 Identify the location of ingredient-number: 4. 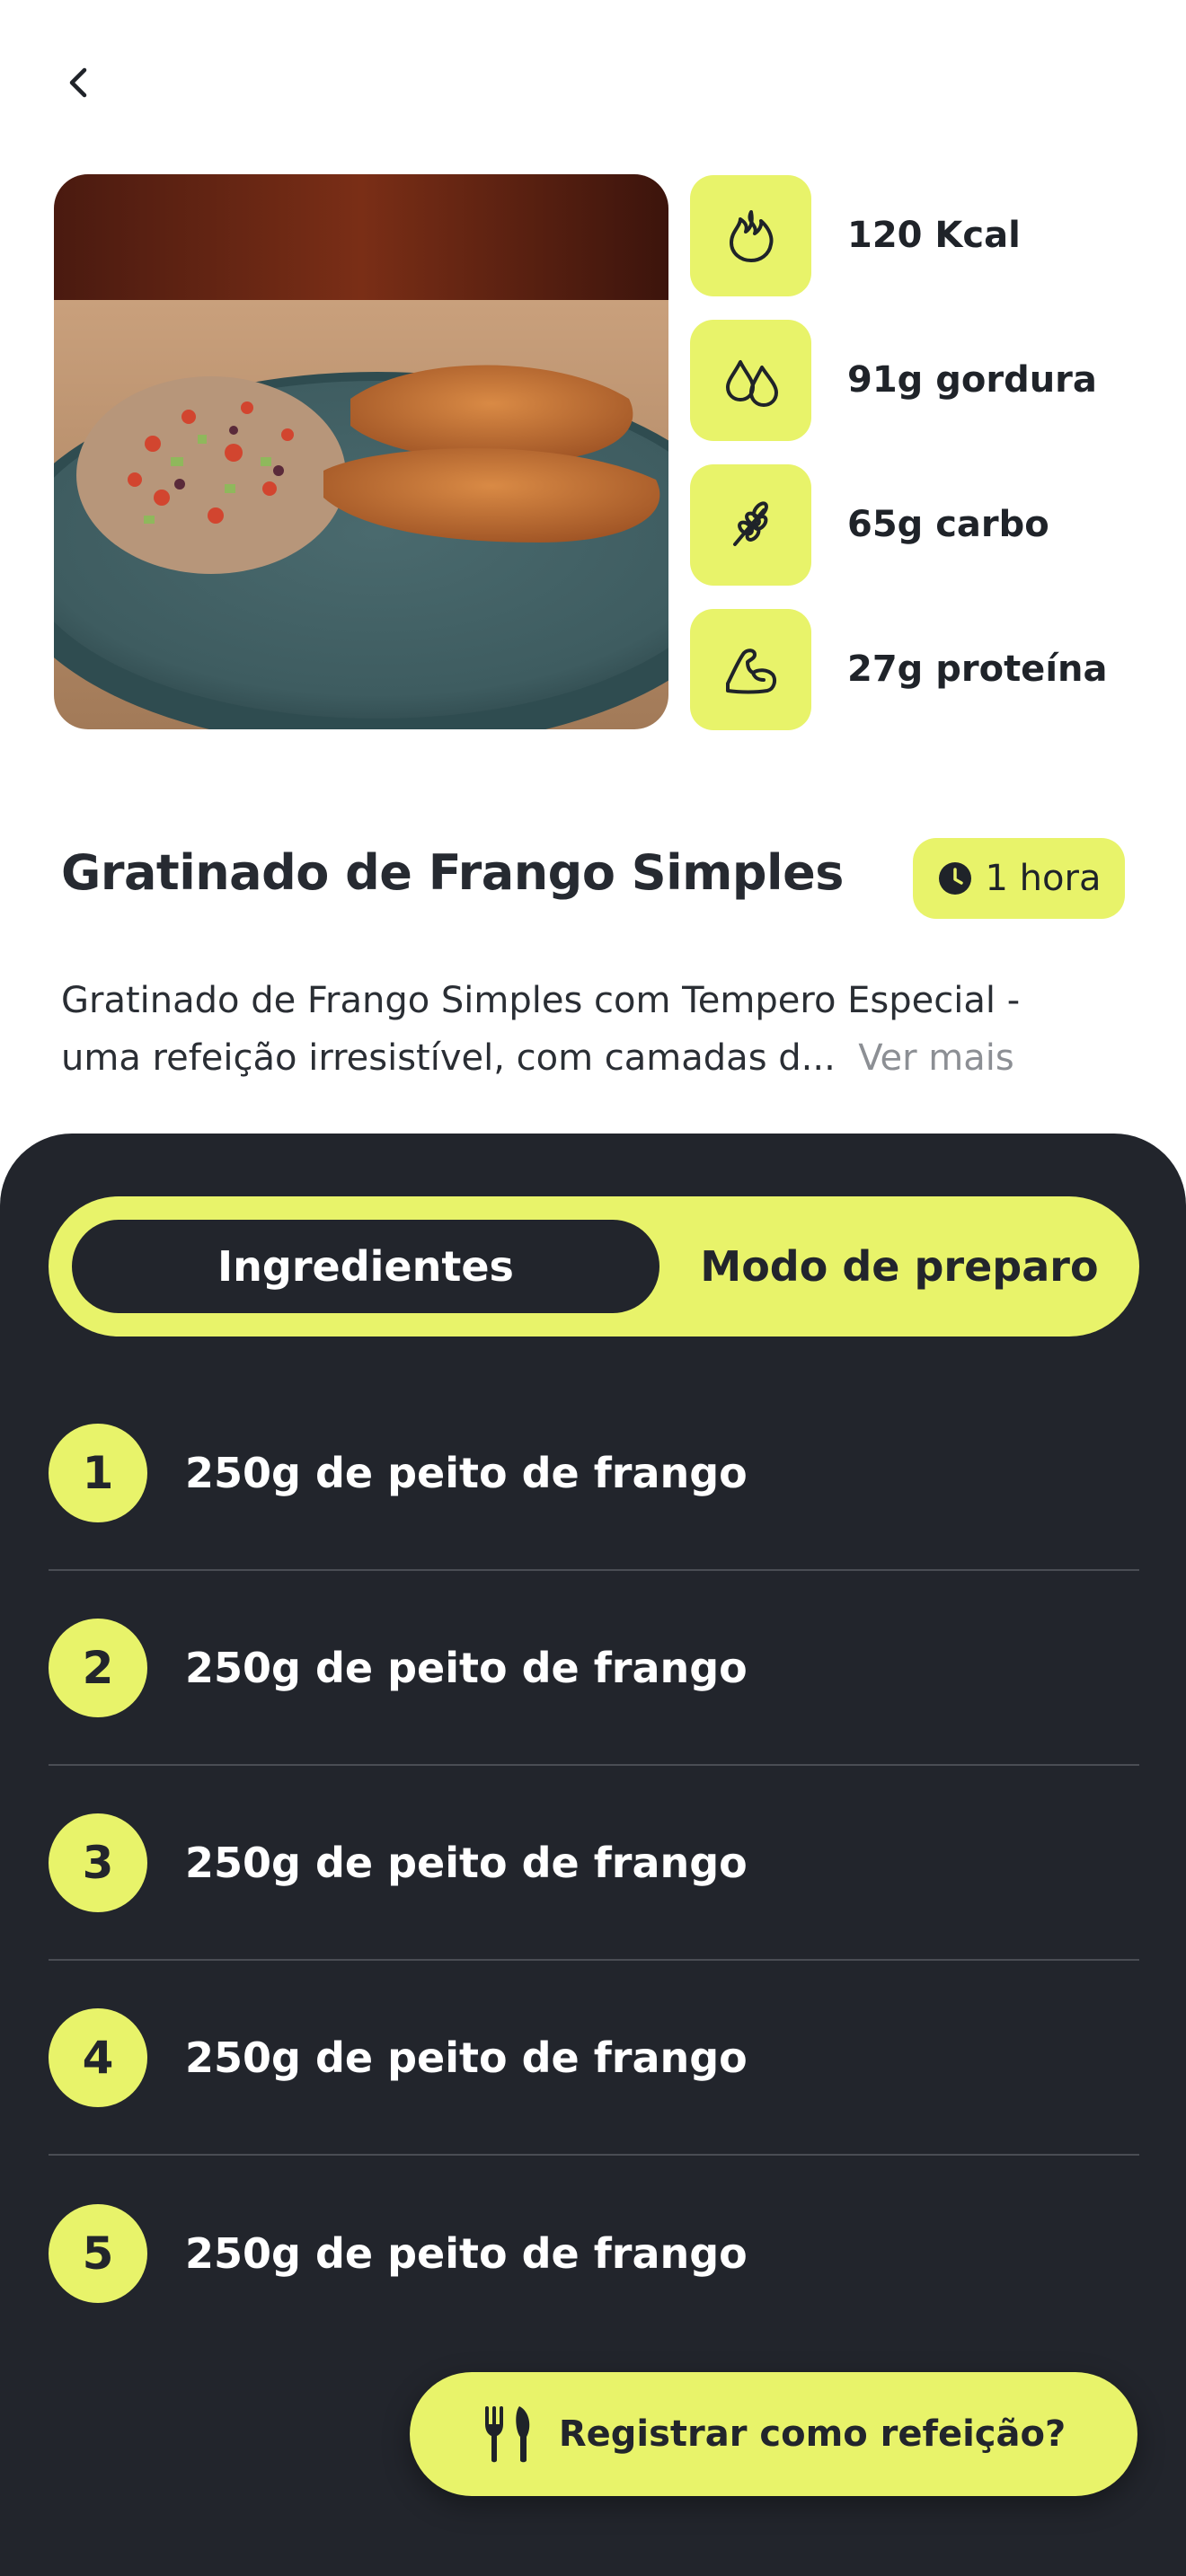
(98, 2057).